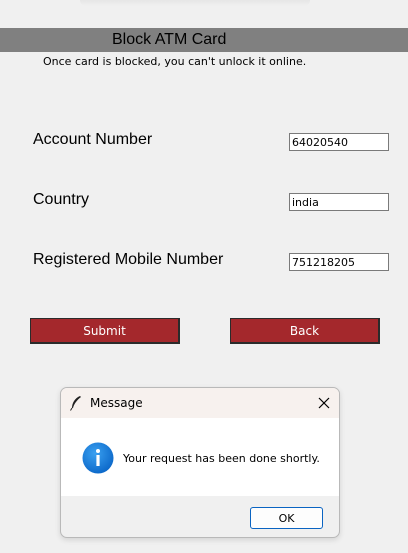  What do you see at coordinates (98, 458) in the screenshot?
I see `info-icon` at bounding box center [98, 458].